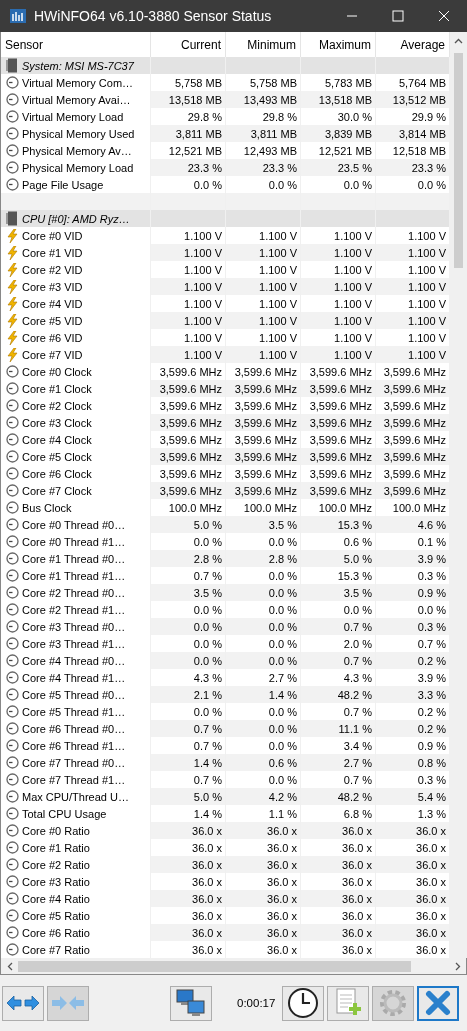  What do you see at coordinates (56, 949) in the screenshot?
I see `sensor-name: Core #7 Ratio` at bounding box center [56, 949].